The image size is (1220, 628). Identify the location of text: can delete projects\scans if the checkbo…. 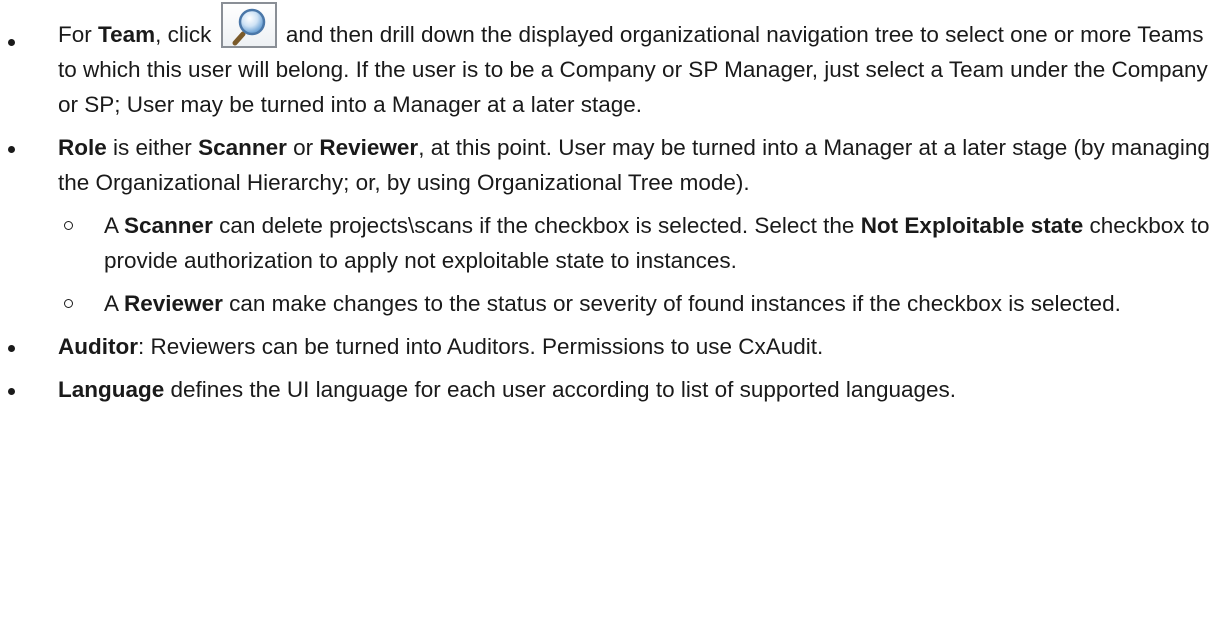
(536, 225).